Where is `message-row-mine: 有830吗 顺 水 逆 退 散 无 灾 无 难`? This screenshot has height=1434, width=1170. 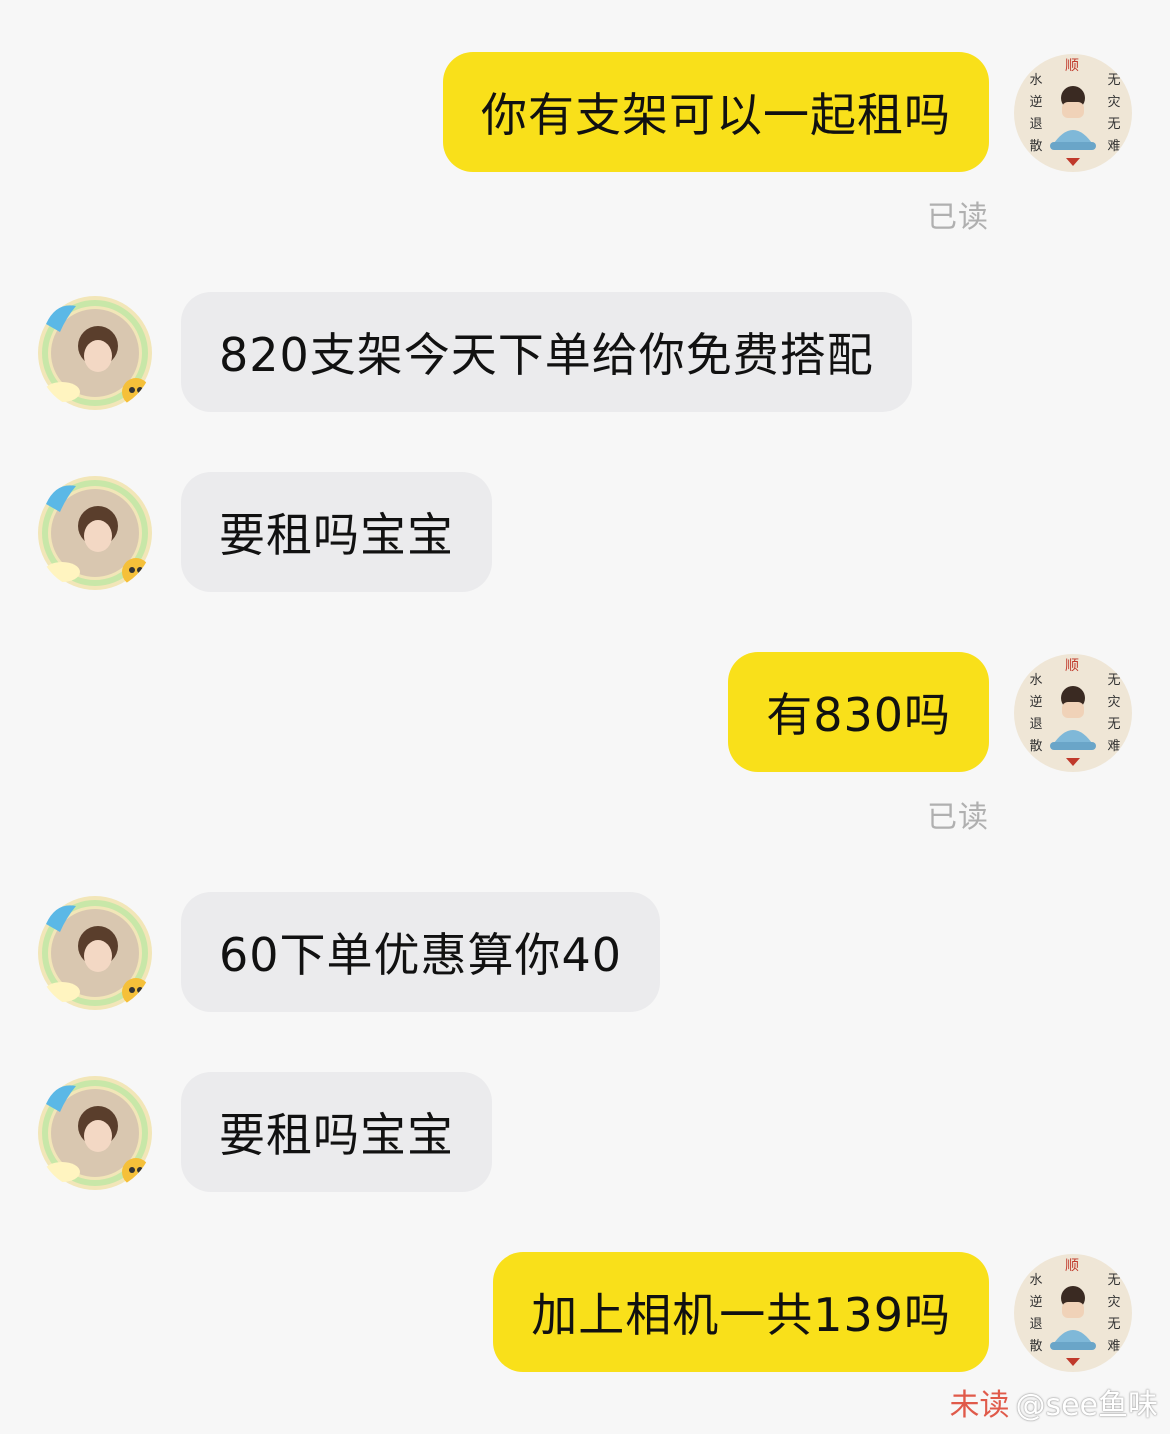 message-row-mine: 有830吗 顺 水 逆 退 散 无 灾 无 难 is located at coordinates (585, 712).